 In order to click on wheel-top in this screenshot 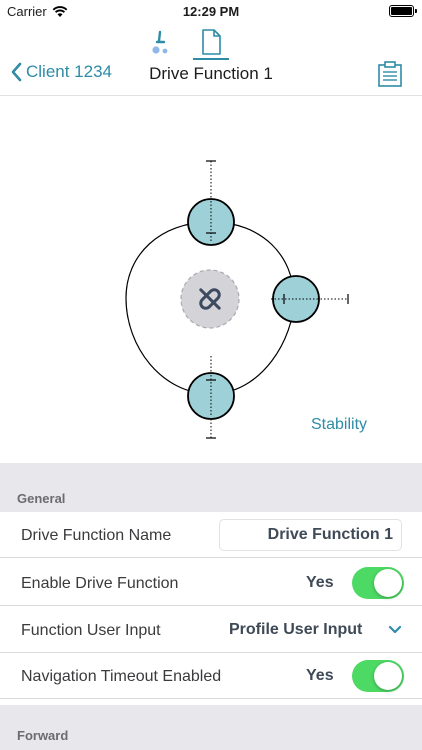, I will do `click(211, 203)`.